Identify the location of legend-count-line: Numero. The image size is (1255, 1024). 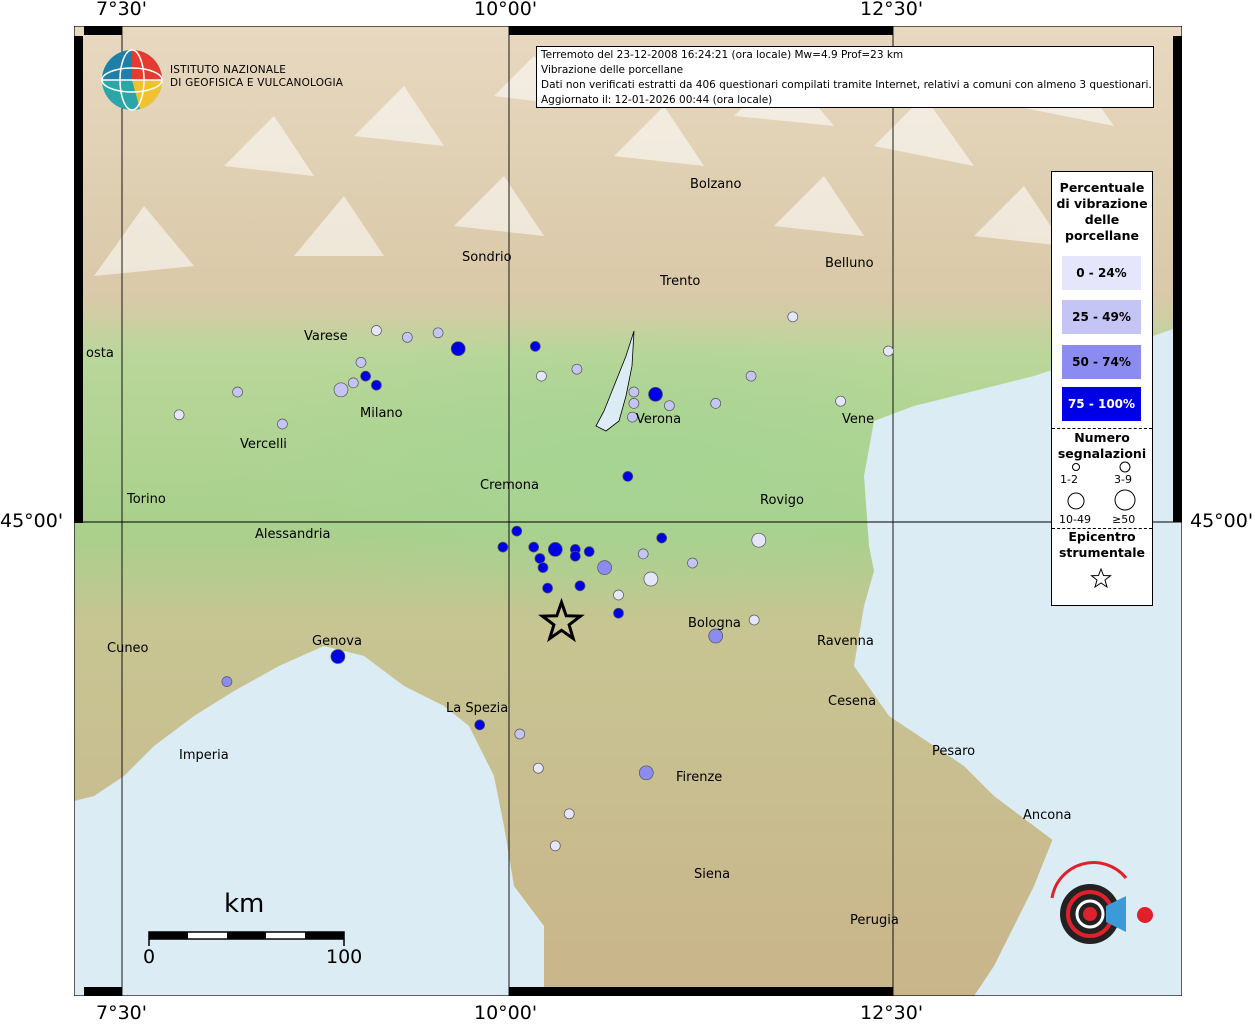
(1102, 437).